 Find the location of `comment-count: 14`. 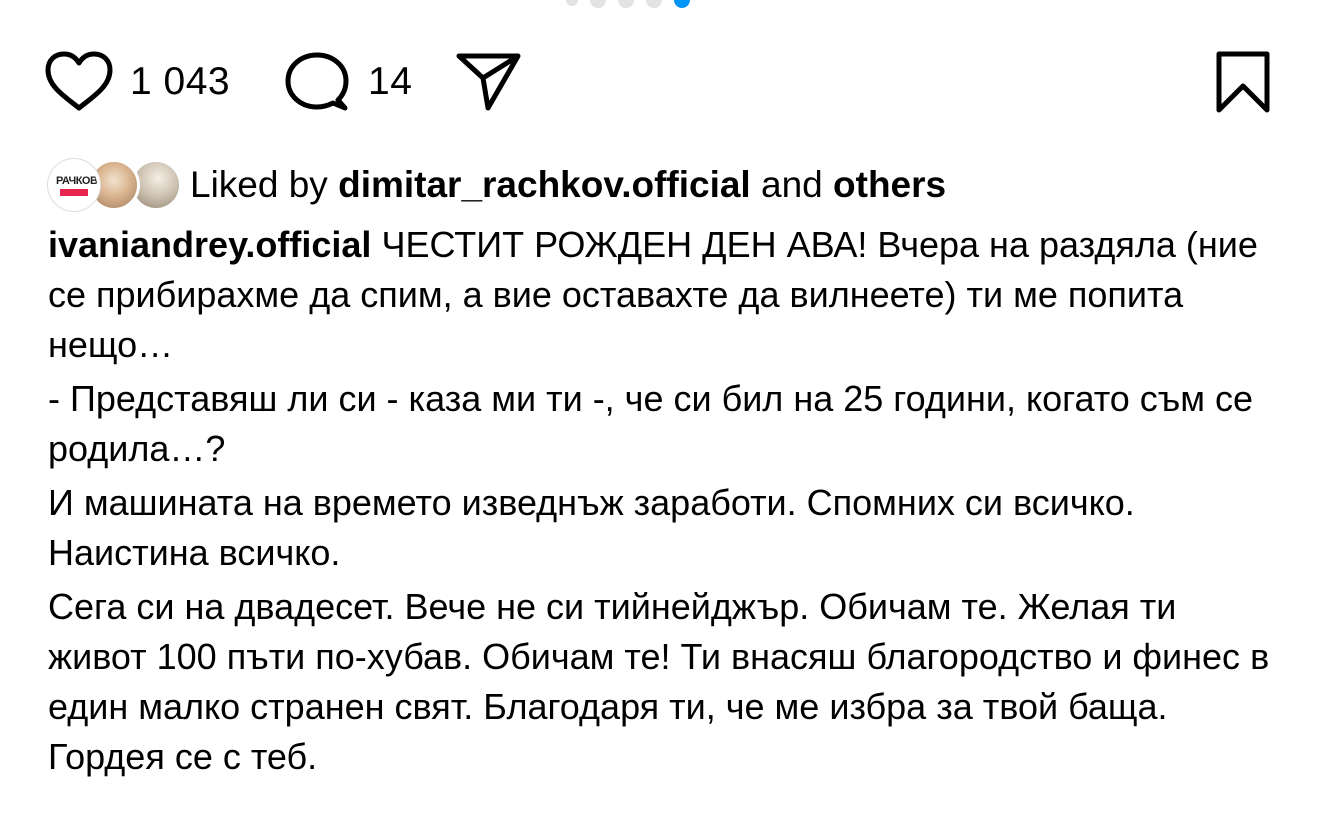

comment-count: 14 is located at coordinates (390, 82).